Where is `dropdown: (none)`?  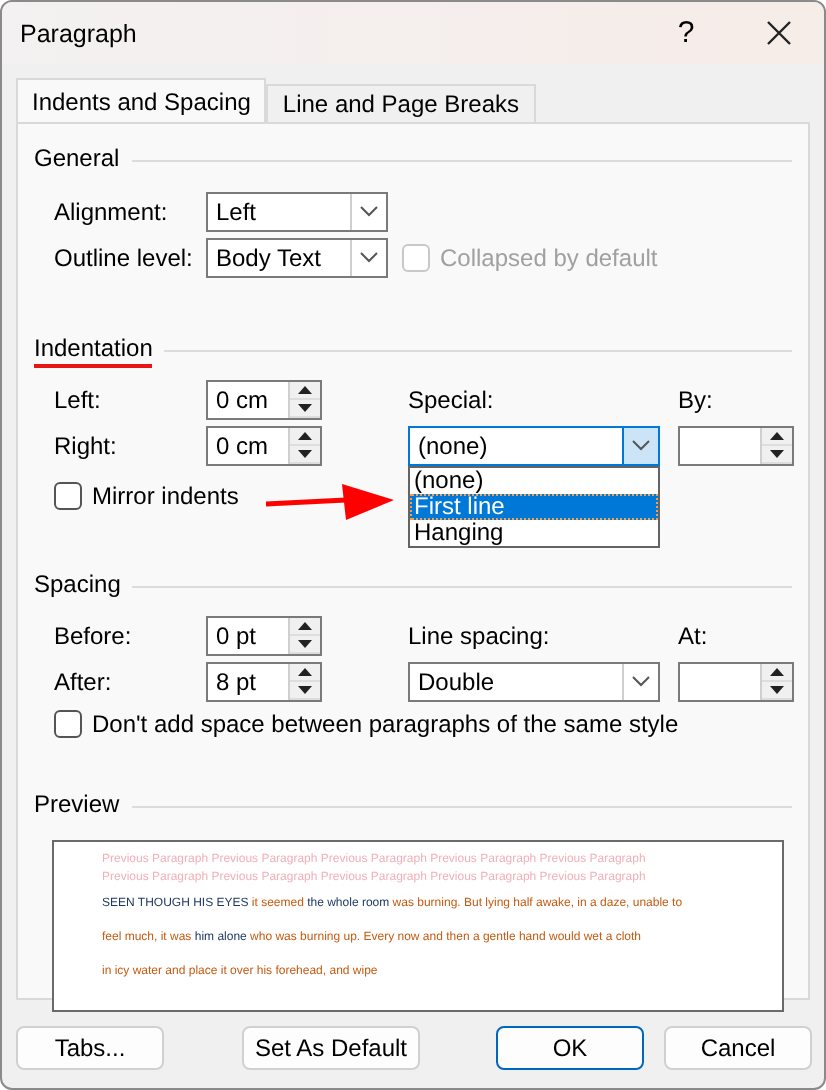 dropdown: (none) is located at coordinates (534, 445).